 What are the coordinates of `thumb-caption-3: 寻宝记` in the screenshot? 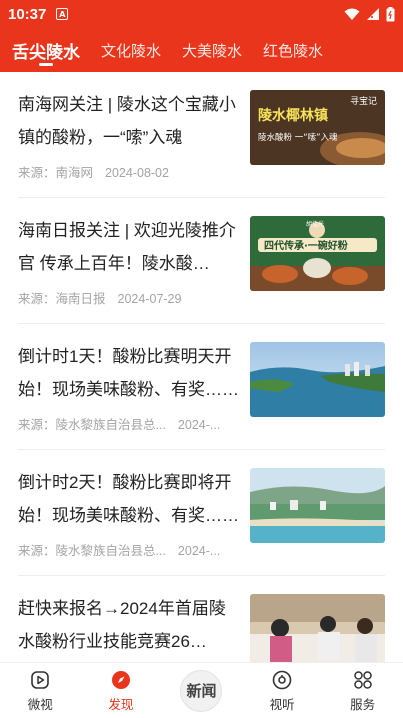 It's located at (363, 101).